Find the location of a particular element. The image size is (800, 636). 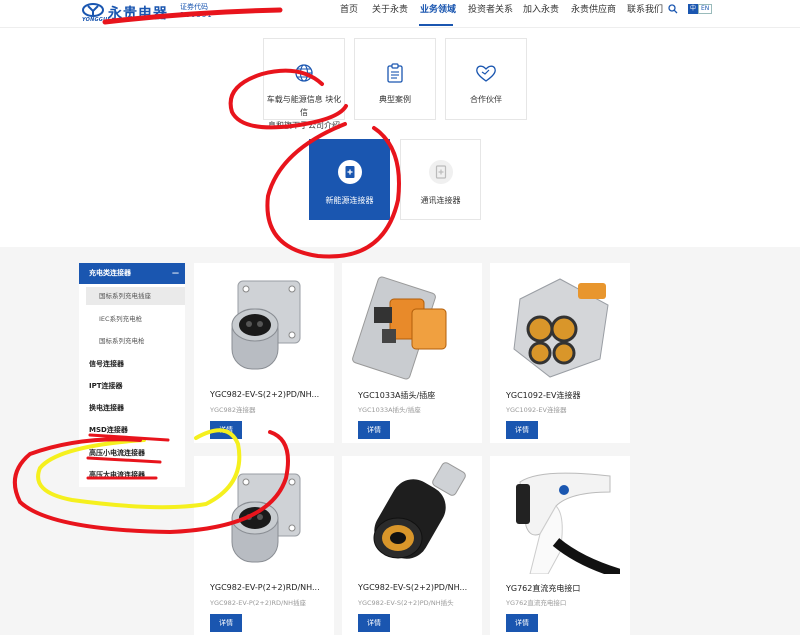

sidebar-item-ipt: IPT连接器 is located at coordinates (106, 386).